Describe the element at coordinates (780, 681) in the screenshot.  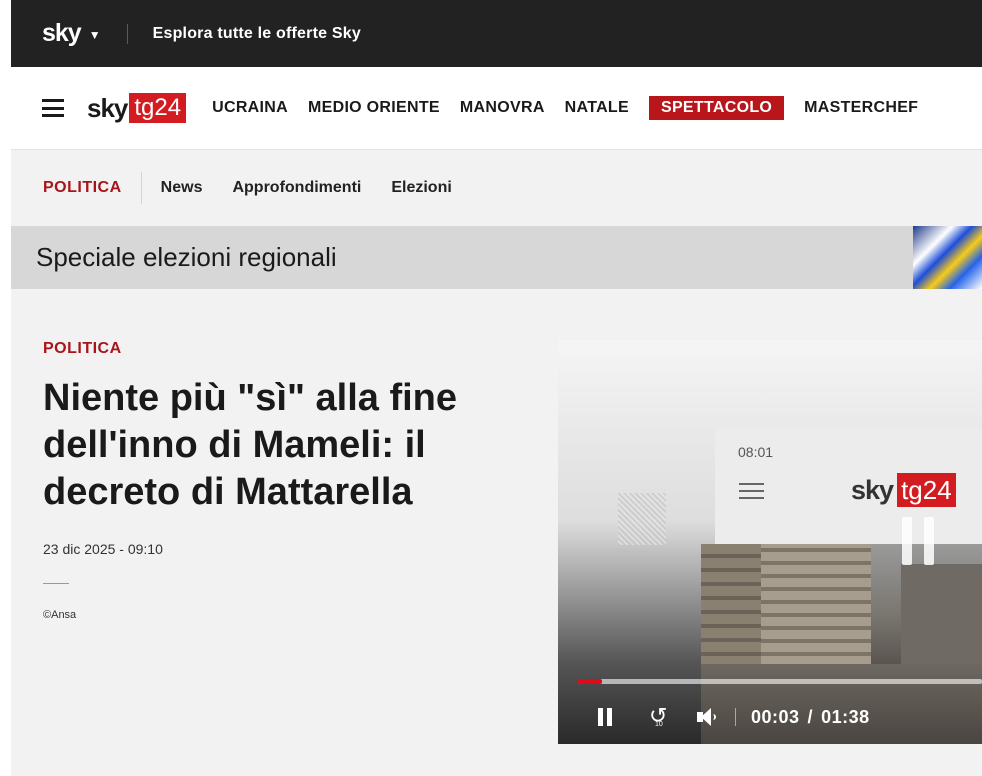
I see `video-progress-bar` at that location.